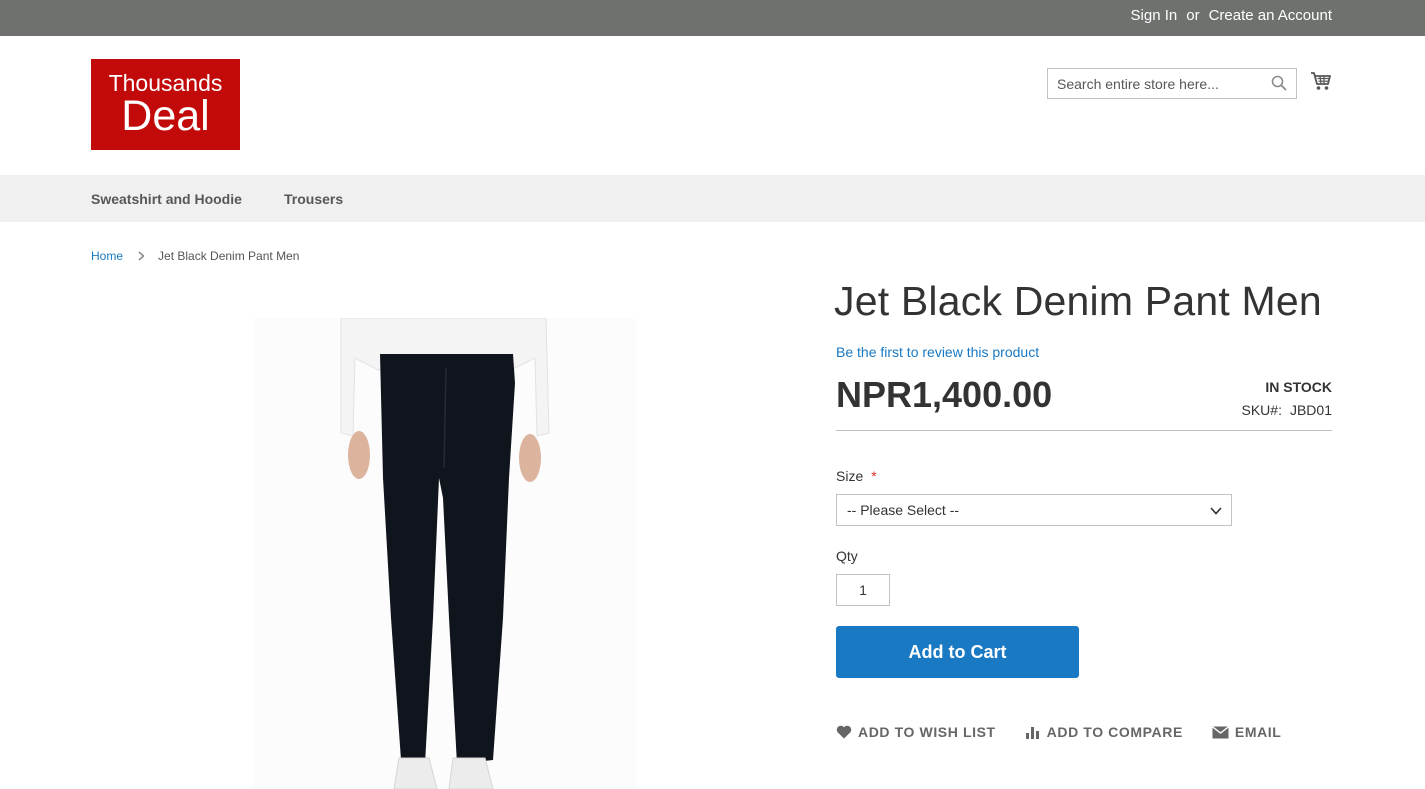 The width and height of the screenshot is (1425, 789). Describe the element at coordinates (165, 116) in the screenshot. I see `logo-line-2: Deal` at that location.